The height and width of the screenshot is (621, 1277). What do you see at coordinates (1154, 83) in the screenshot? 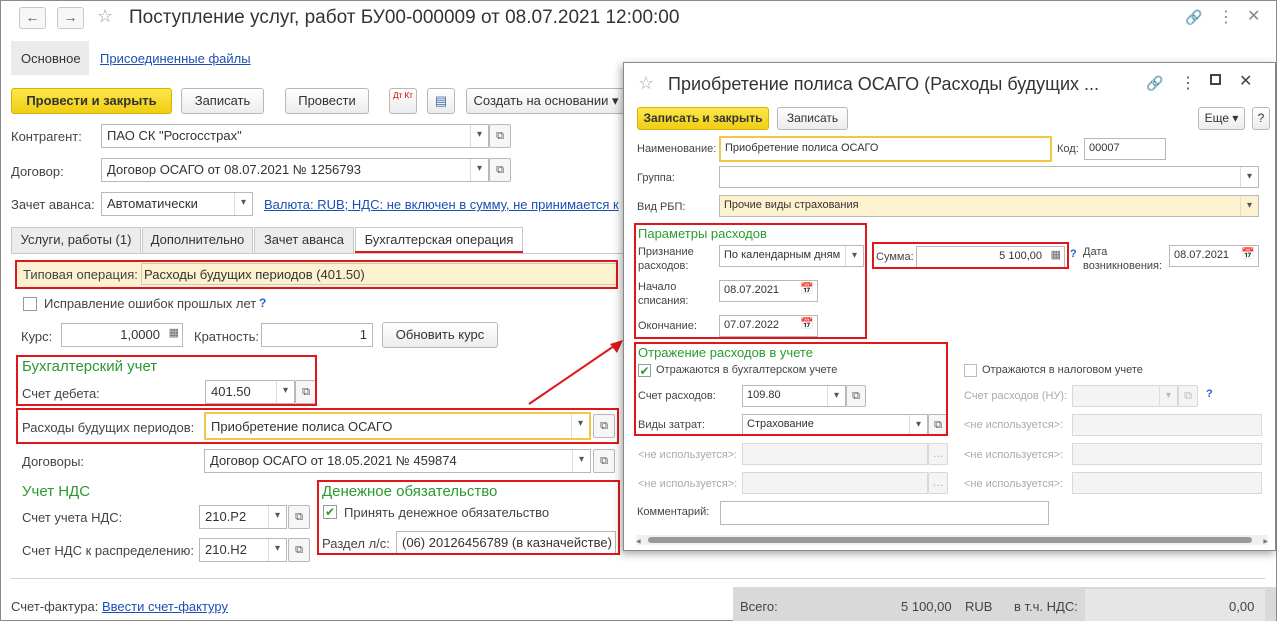
I see `dialog-link-icon: 🔗` at bounding box center [1154, 83].